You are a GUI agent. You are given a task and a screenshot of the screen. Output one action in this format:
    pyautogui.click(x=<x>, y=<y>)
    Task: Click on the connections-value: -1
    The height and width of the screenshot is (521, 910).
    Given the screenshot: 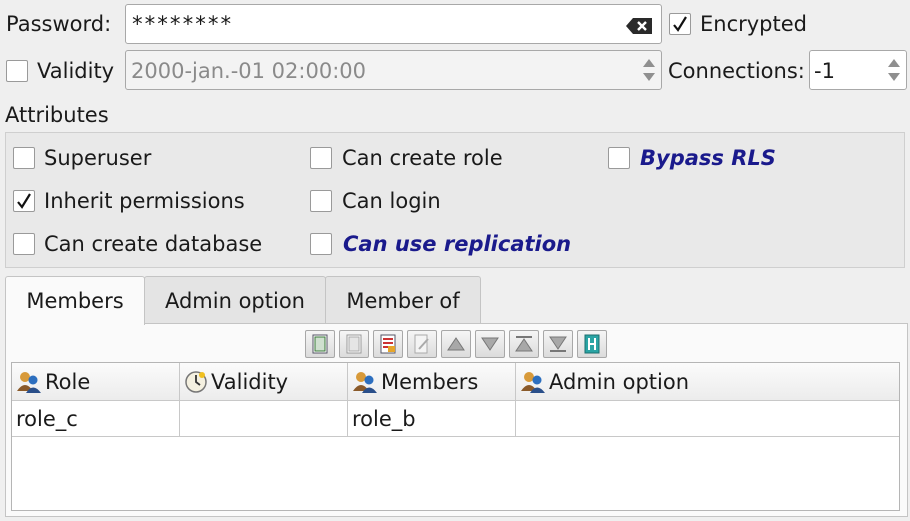 What is the action you would take?
    pyautogui.click(x=824, y=71)
    